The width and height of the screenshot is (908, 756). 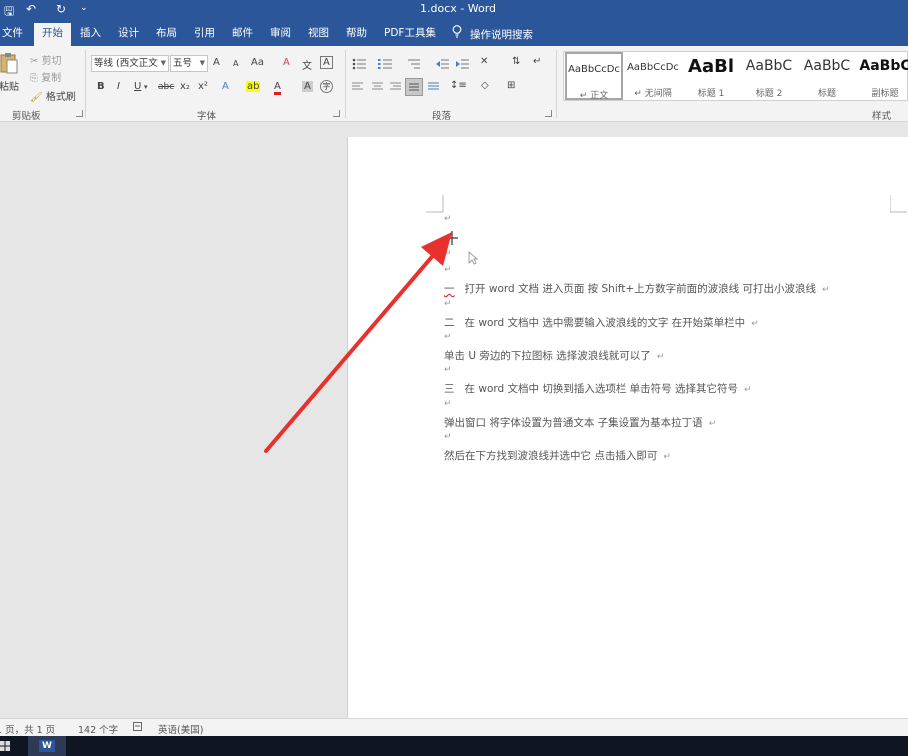 I want to click on document-line-5: 弹出窗口 将字体设置为普通文本 子集设置为基本拉丁语 ↵, so click(x=580, y=422).